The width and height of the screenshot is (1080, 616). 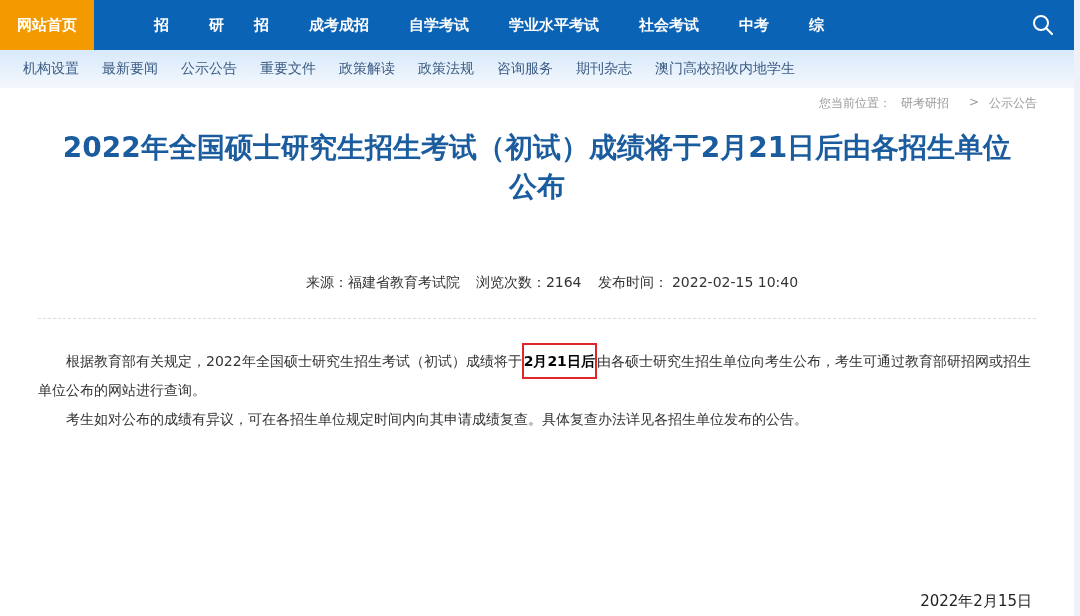 What do you see at coordinates (161, 25) in the screenshot?
I see `nav-tab: 招` at bounding box center [161, 25].